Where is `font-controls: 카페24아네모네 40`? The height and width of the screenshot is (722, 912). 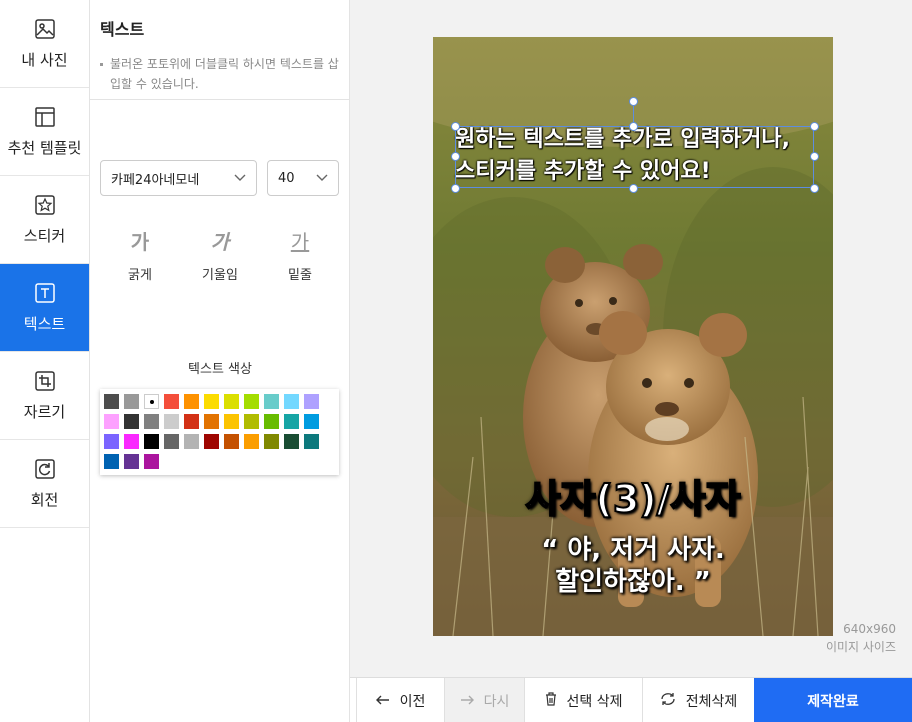
font-controls: 카페24아네모네 40 is located at coordinates (219, 178).